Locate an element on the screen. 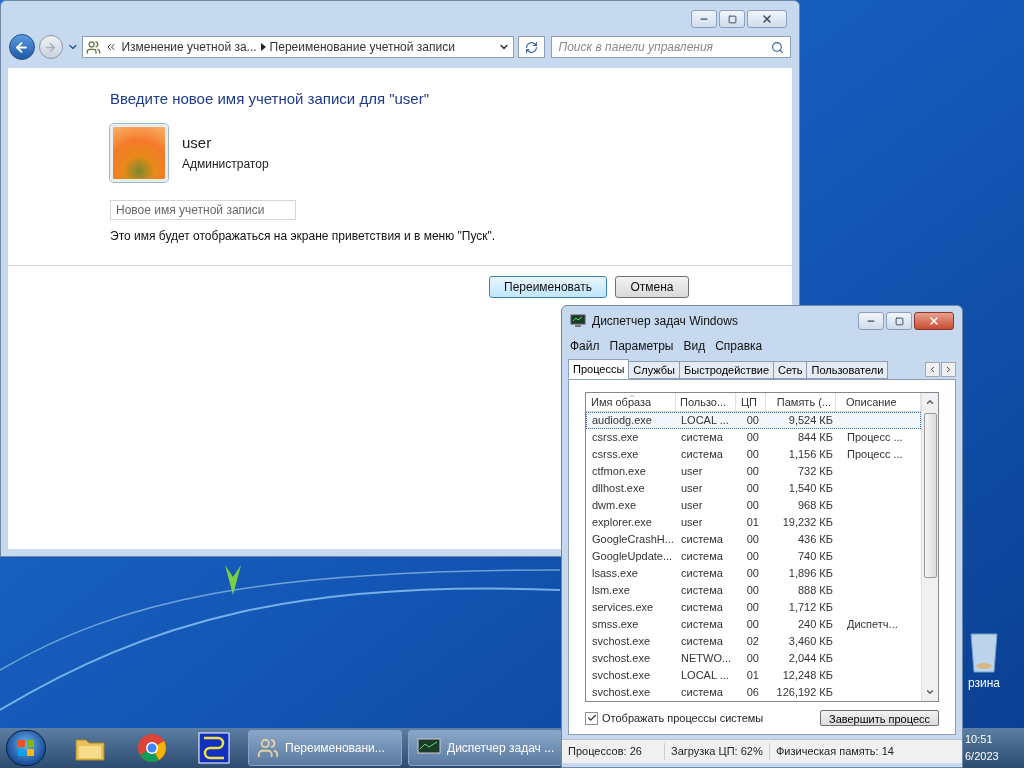 The width and height of the screenshot is (1024, 768). close-icon is located at coordinates (934, 321).